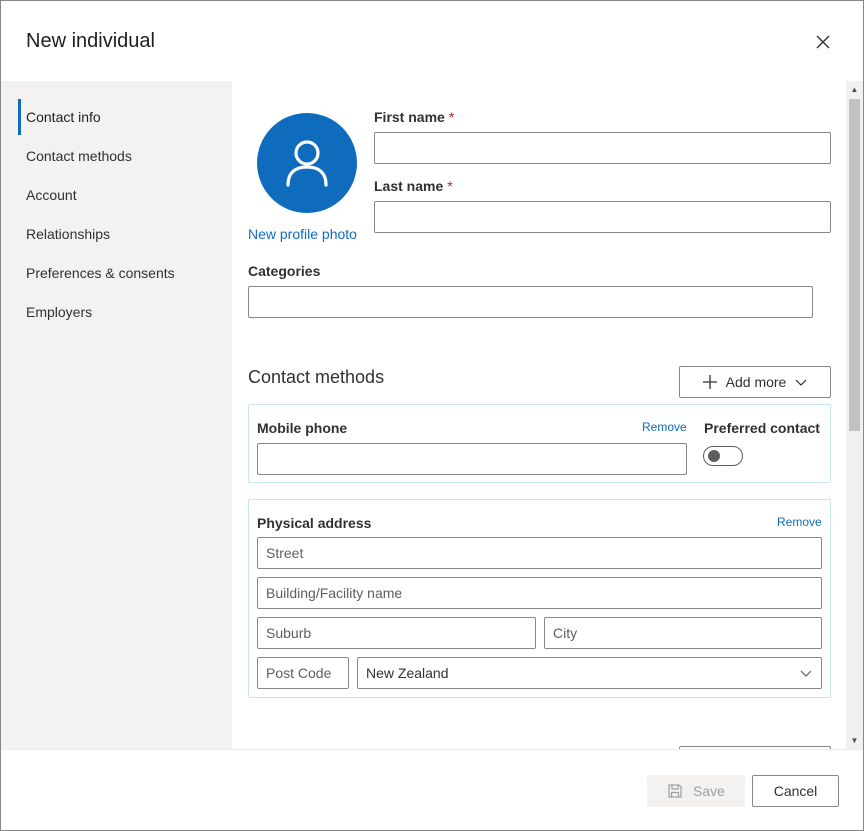 The height and width of the screenshot is (831, 864). I want to click on mobile-phone-input, so click(472, 459).